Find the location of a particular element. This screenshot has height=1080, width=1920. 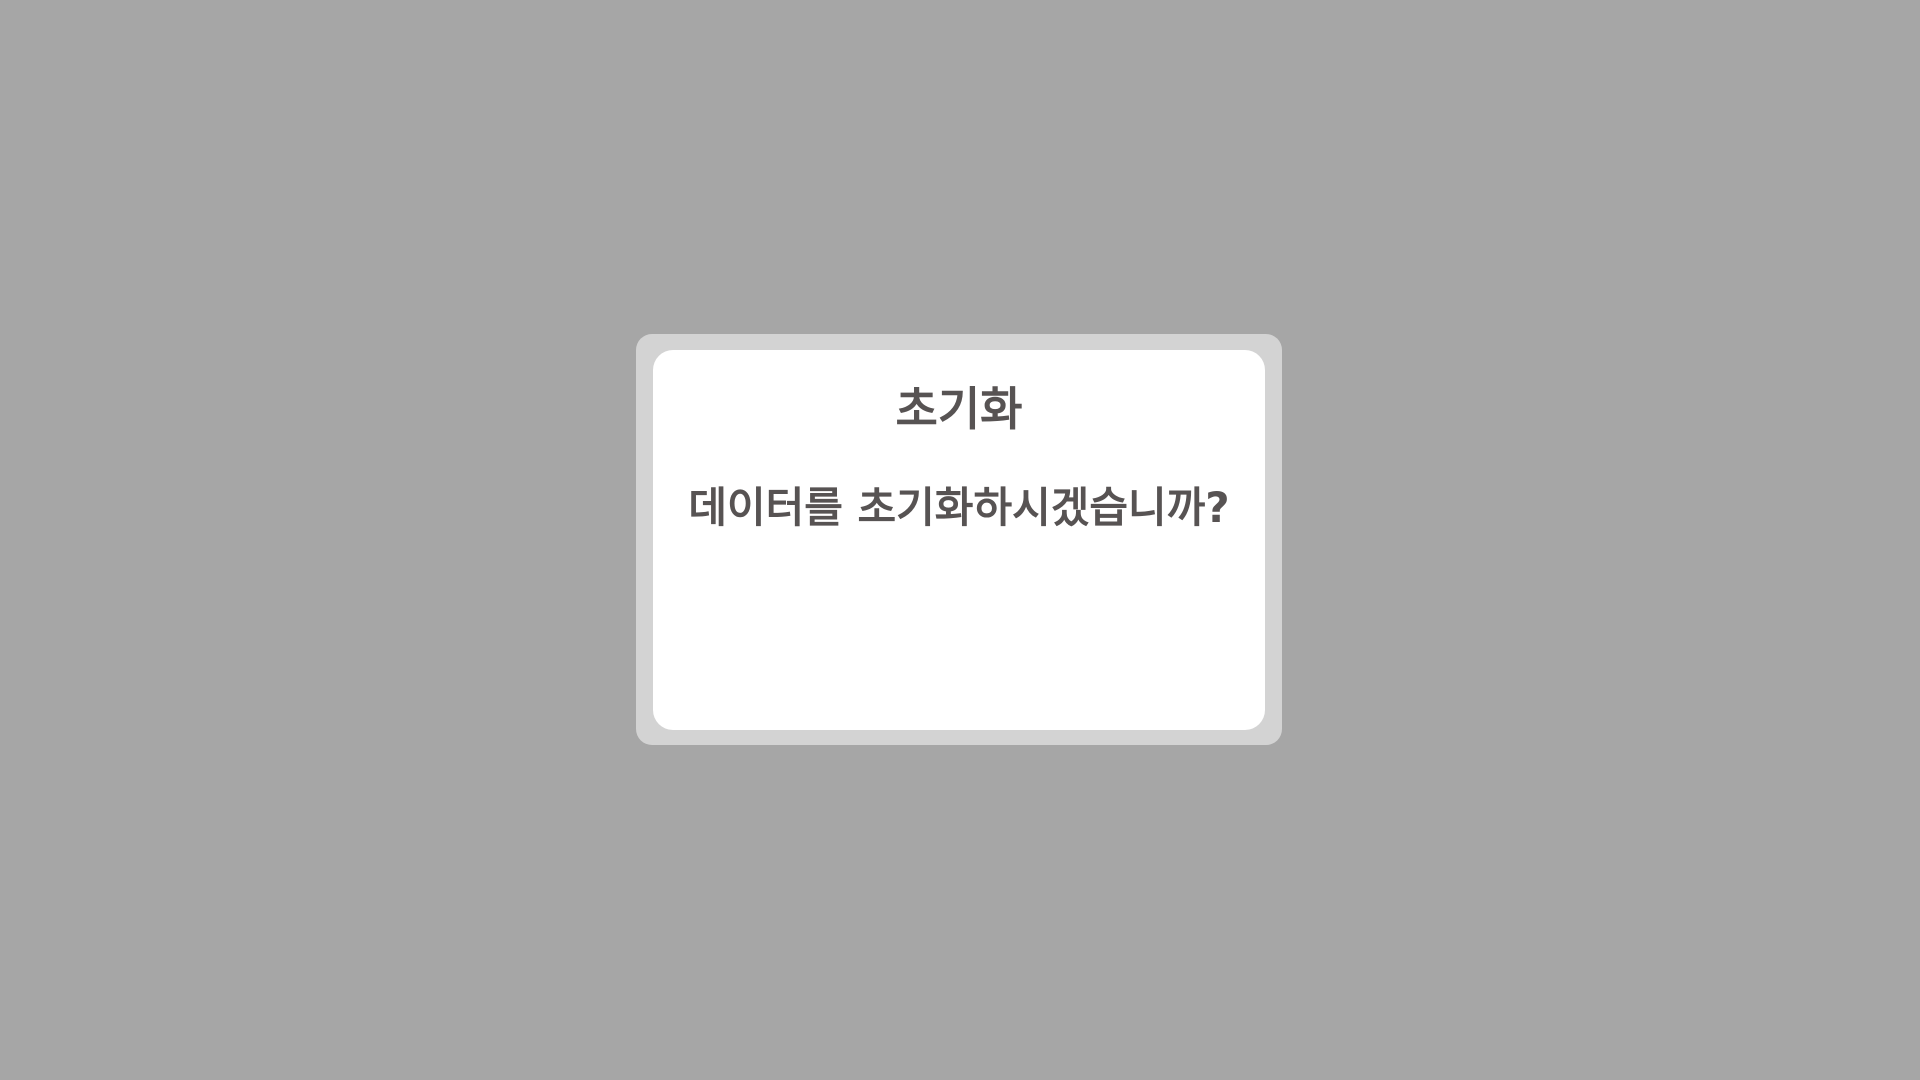

dialog-content-panel: 초기화 데이터를 초기화하시겠습니까? is located at coordinates (959, 540).